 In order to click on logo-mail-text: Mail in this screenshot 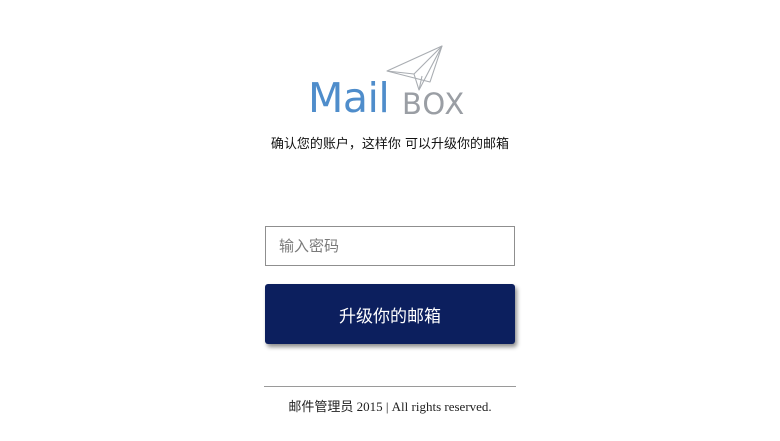, I will do `click(349, 98)`.